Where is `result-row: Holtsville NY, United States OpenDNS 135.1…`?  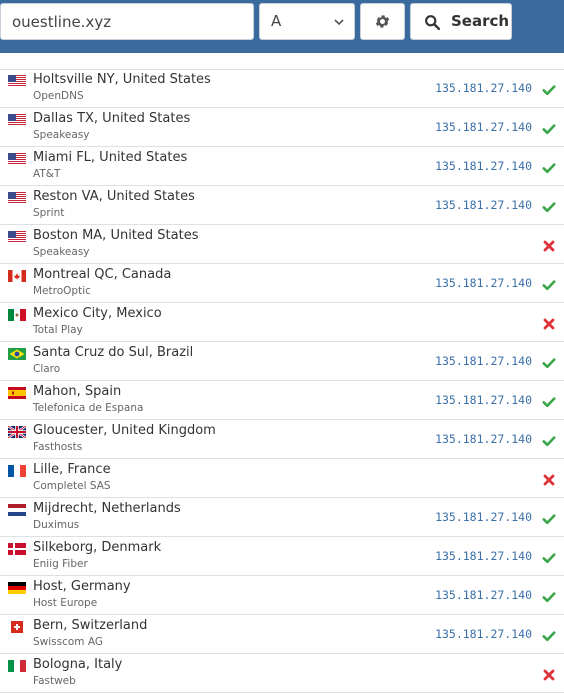
result-row: Holtsville NY, United States OpenDNS 135.1… is located at coordinates (282, 88).